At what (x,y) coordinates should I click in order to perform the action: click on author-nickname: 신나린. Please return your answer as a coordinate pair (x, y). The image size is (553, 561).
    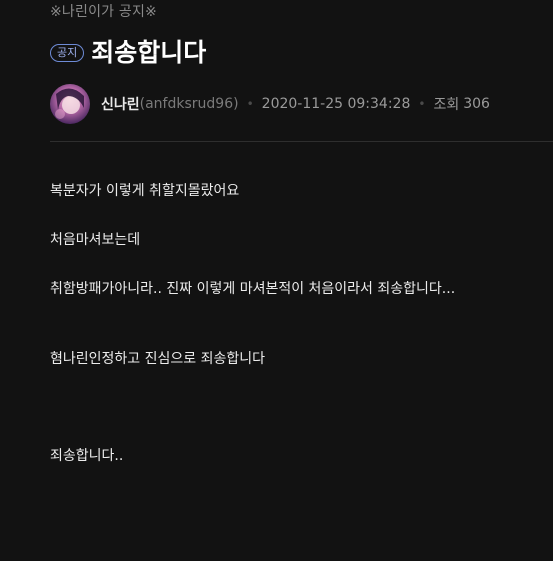
    Looking at the image, I should click on (120, 104).